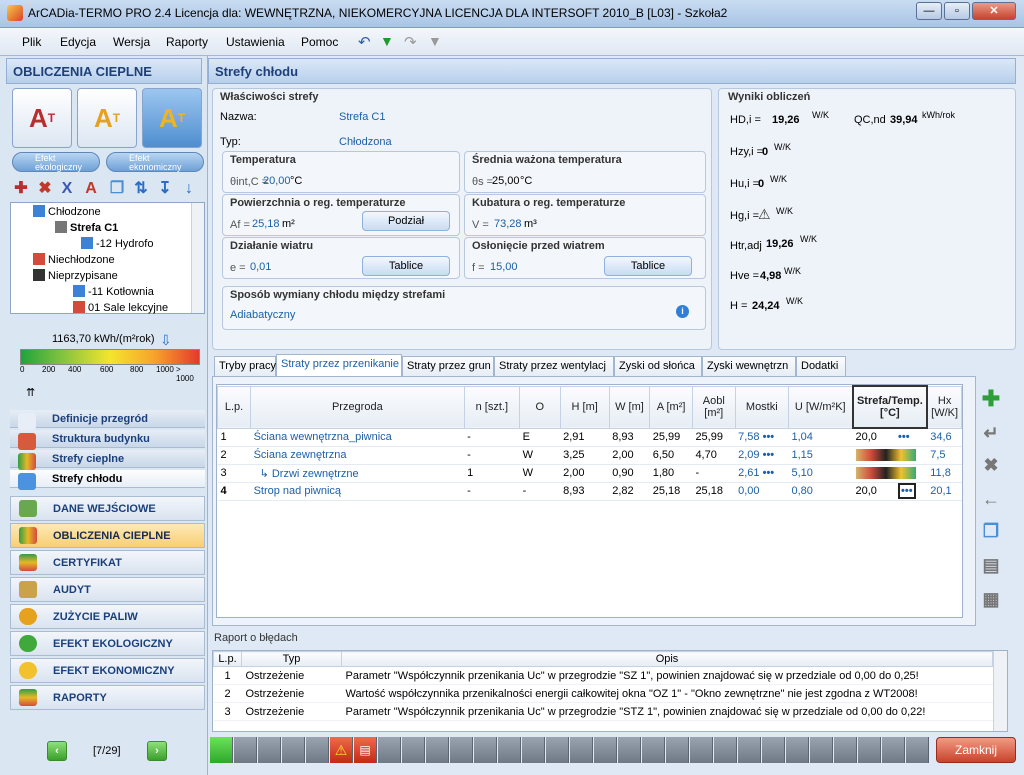 Image resolution: width=1024 pixels, height=775 pixels. What do you see at coordinates (585, 437) in the screenshot?
I see `cell-h: 2,91` at bounding box center [585, 437].